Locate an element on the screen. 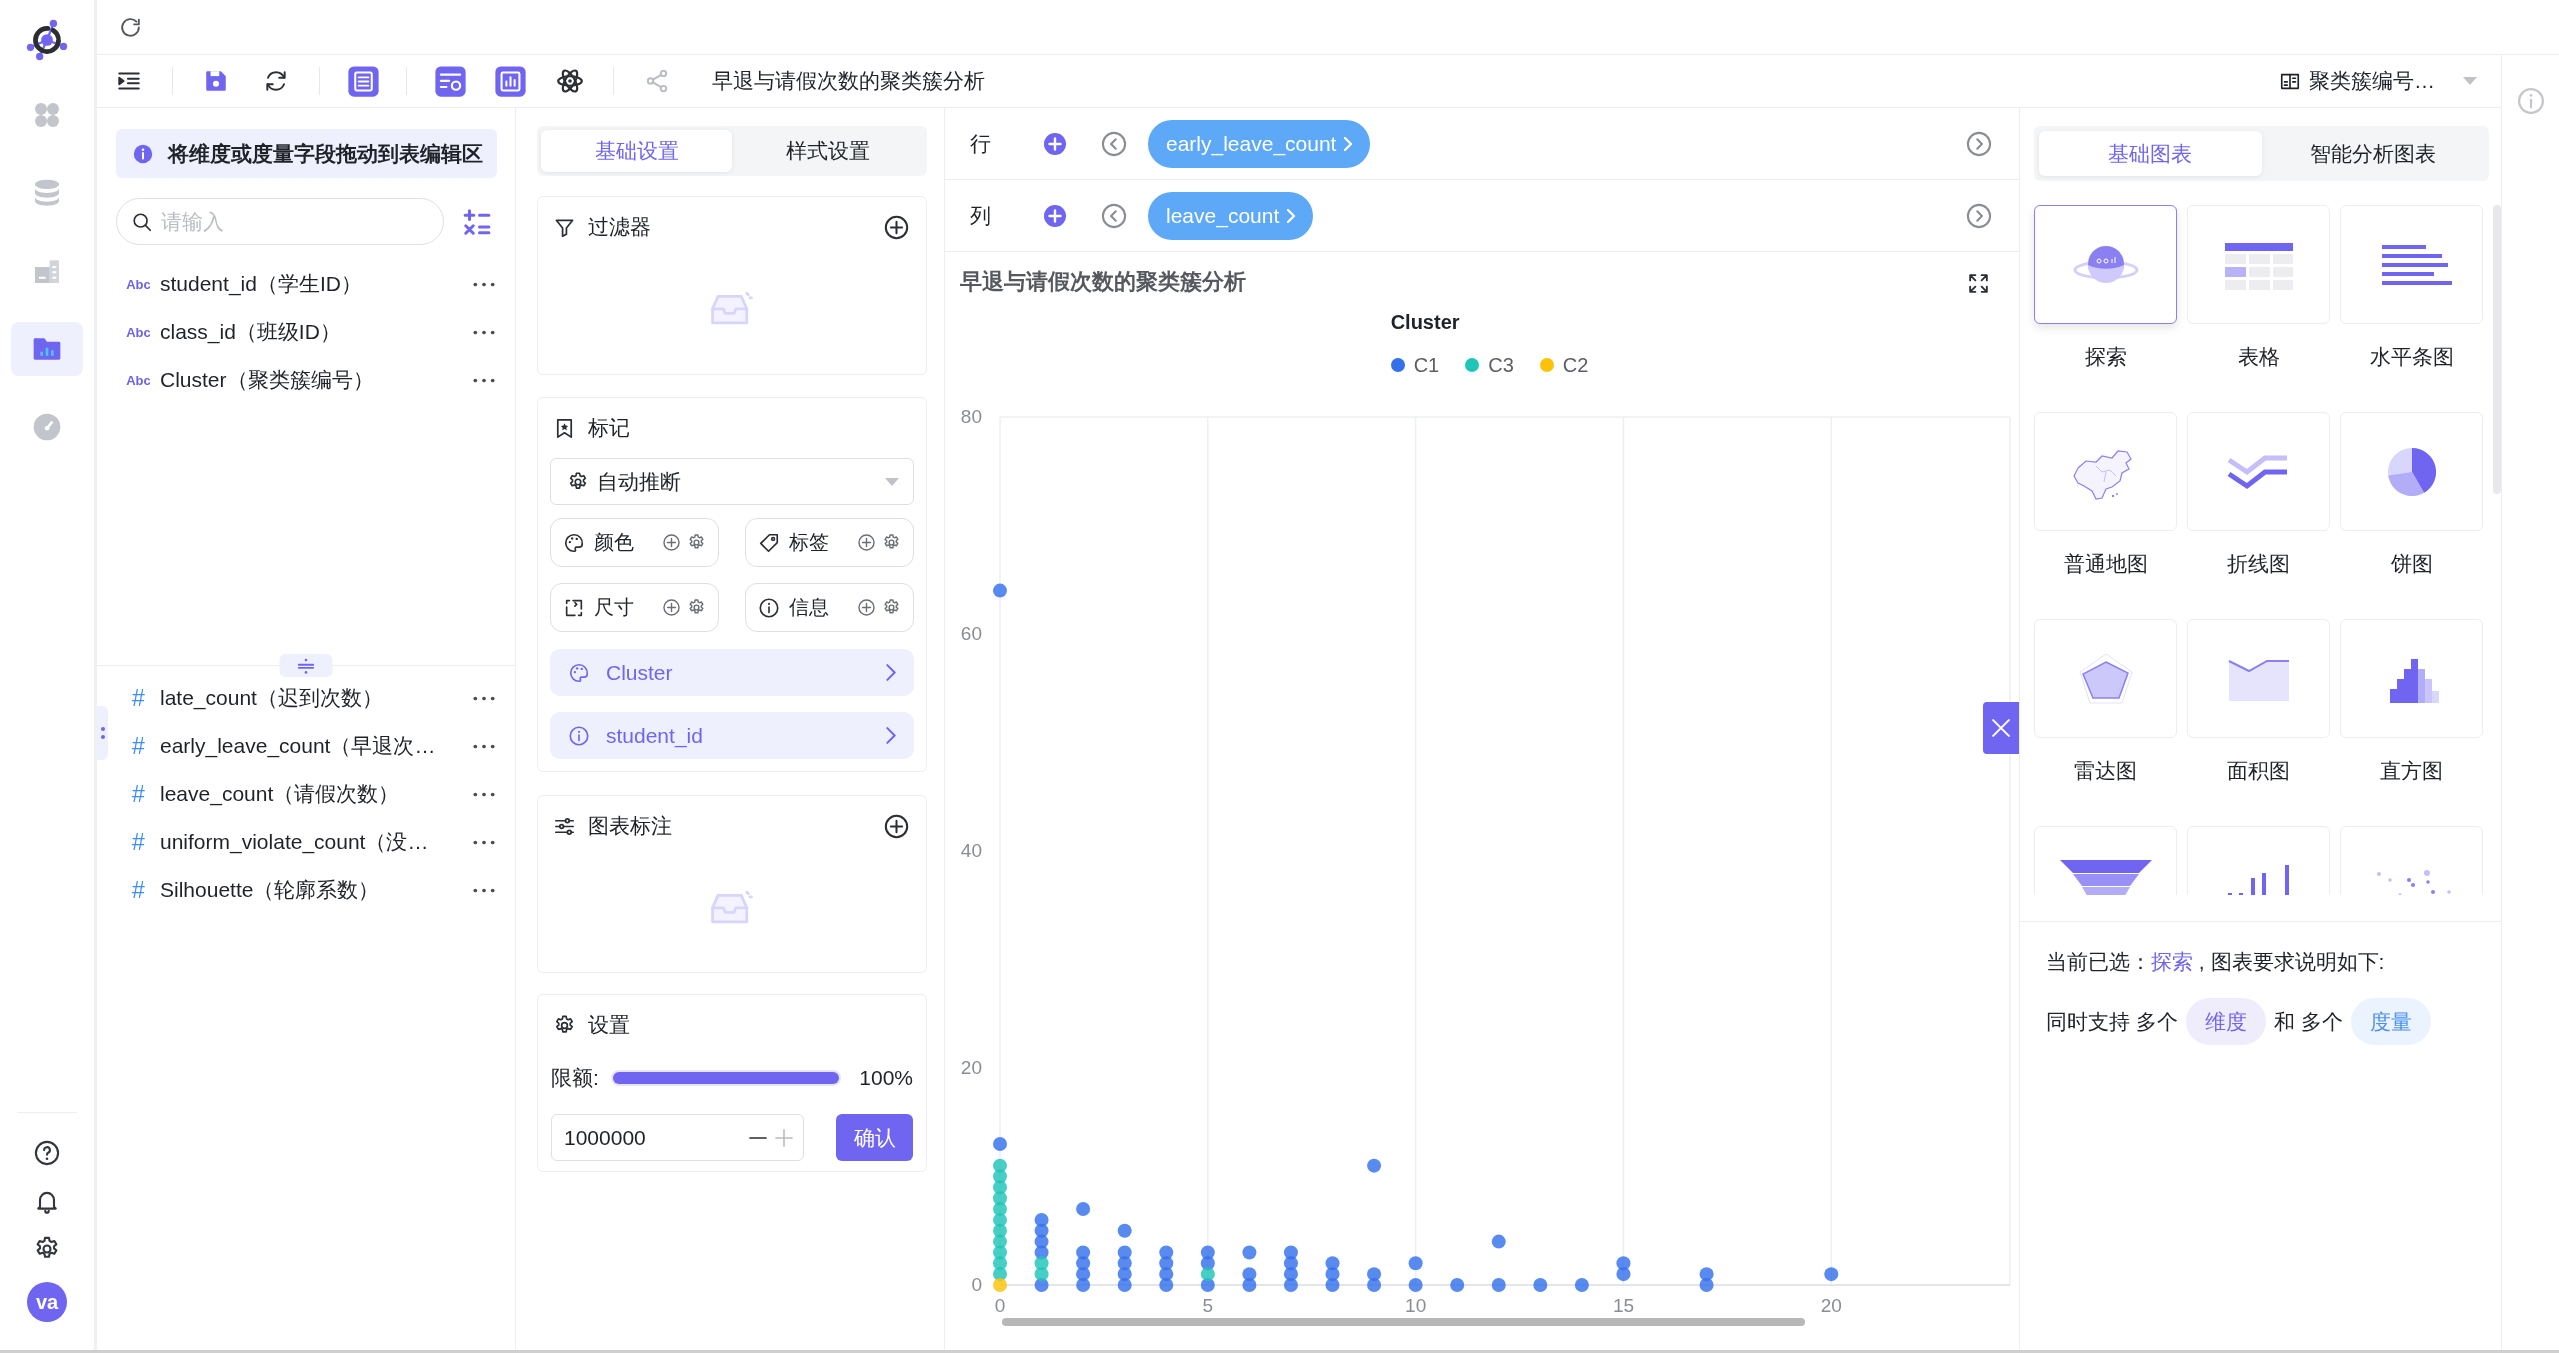  limit-field: 1000000 is located at coordinates (677, 1137).